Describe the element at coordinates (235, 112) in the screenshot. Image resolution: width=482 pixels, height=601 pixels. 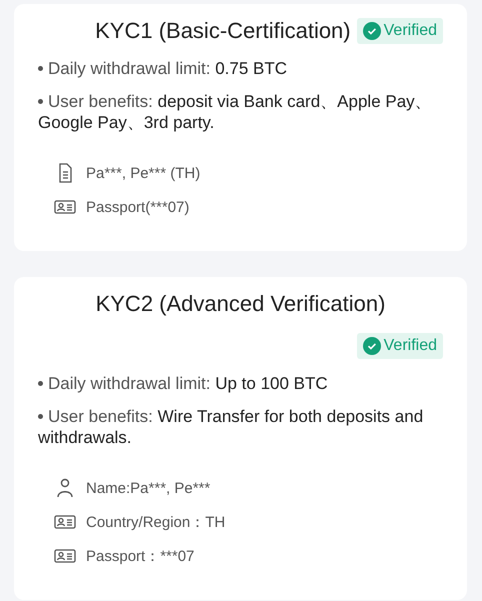
I see `bullet-text: User benefits: deposit via Bank card、Apple Pay、Google Pay、3rd party.` at that location.